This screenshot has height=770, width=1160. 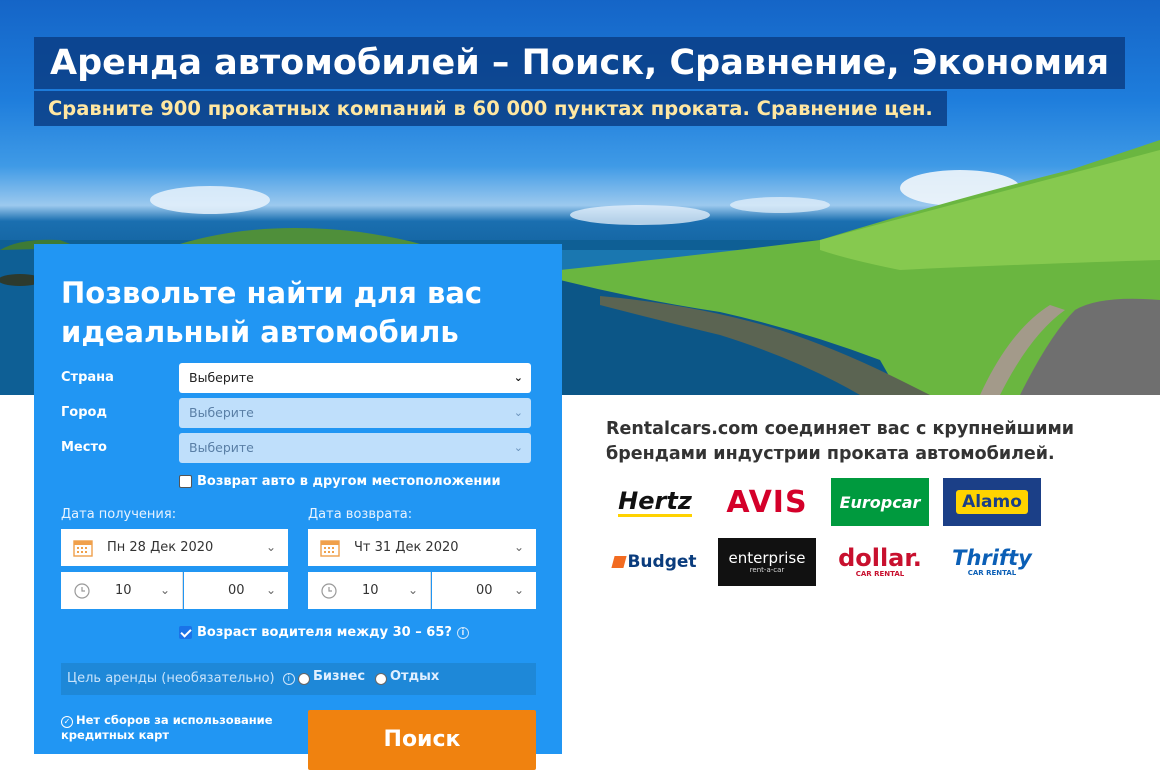 I want to click on location-select: Выберите ⌄, so click(x=355, y=448).